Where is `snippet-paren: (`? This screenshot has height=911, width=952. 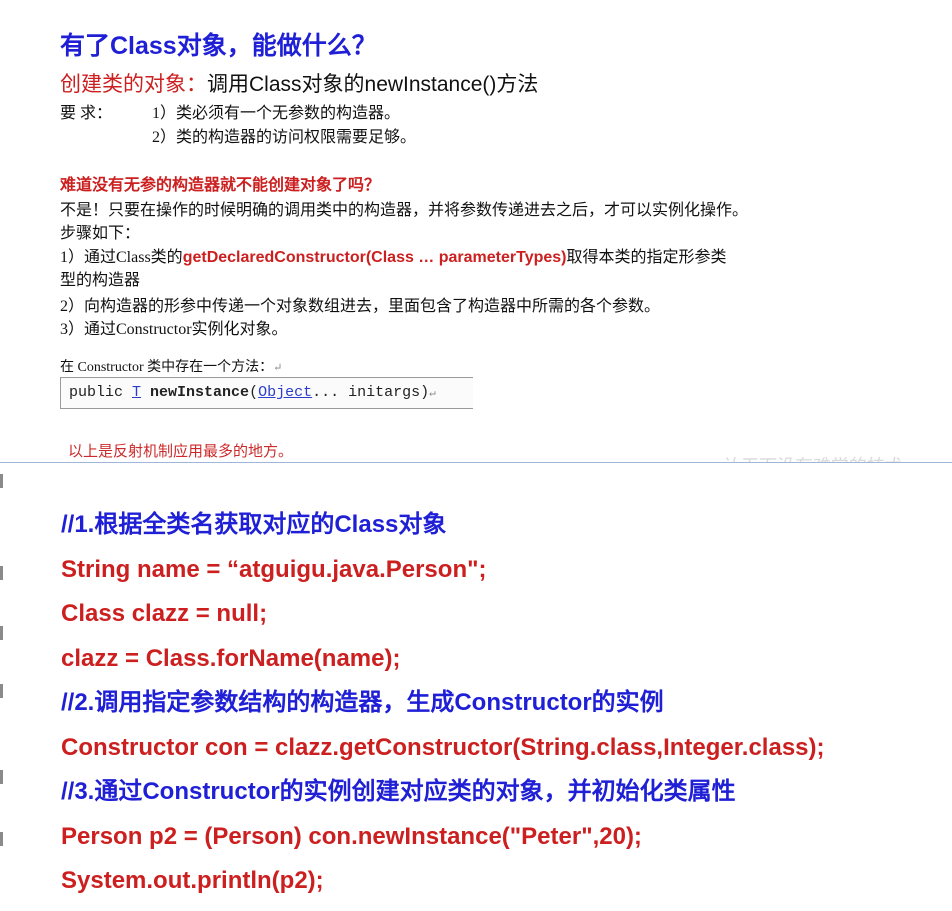
snippet-paren: ( is located at coordinates (254, 392).